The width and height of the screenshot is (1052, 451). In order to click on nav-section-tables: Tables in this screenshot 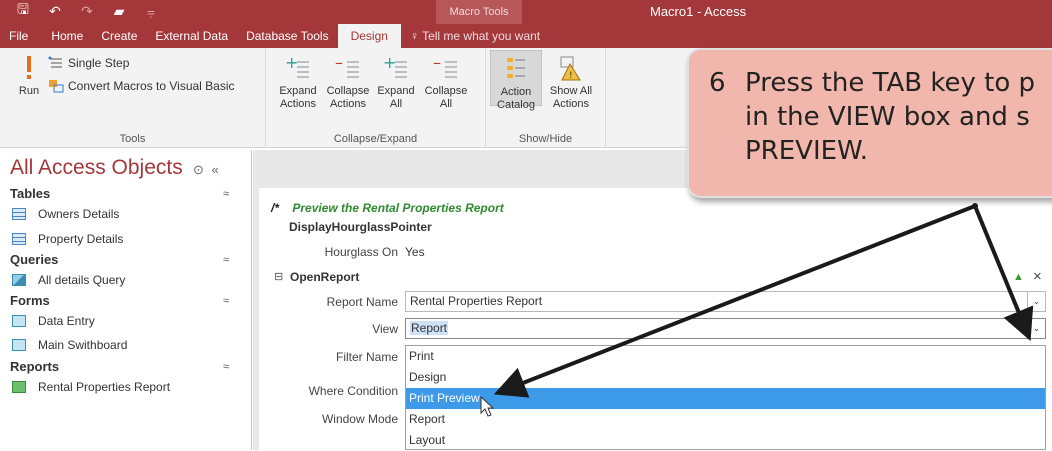, I will do `click(30, 193)`.